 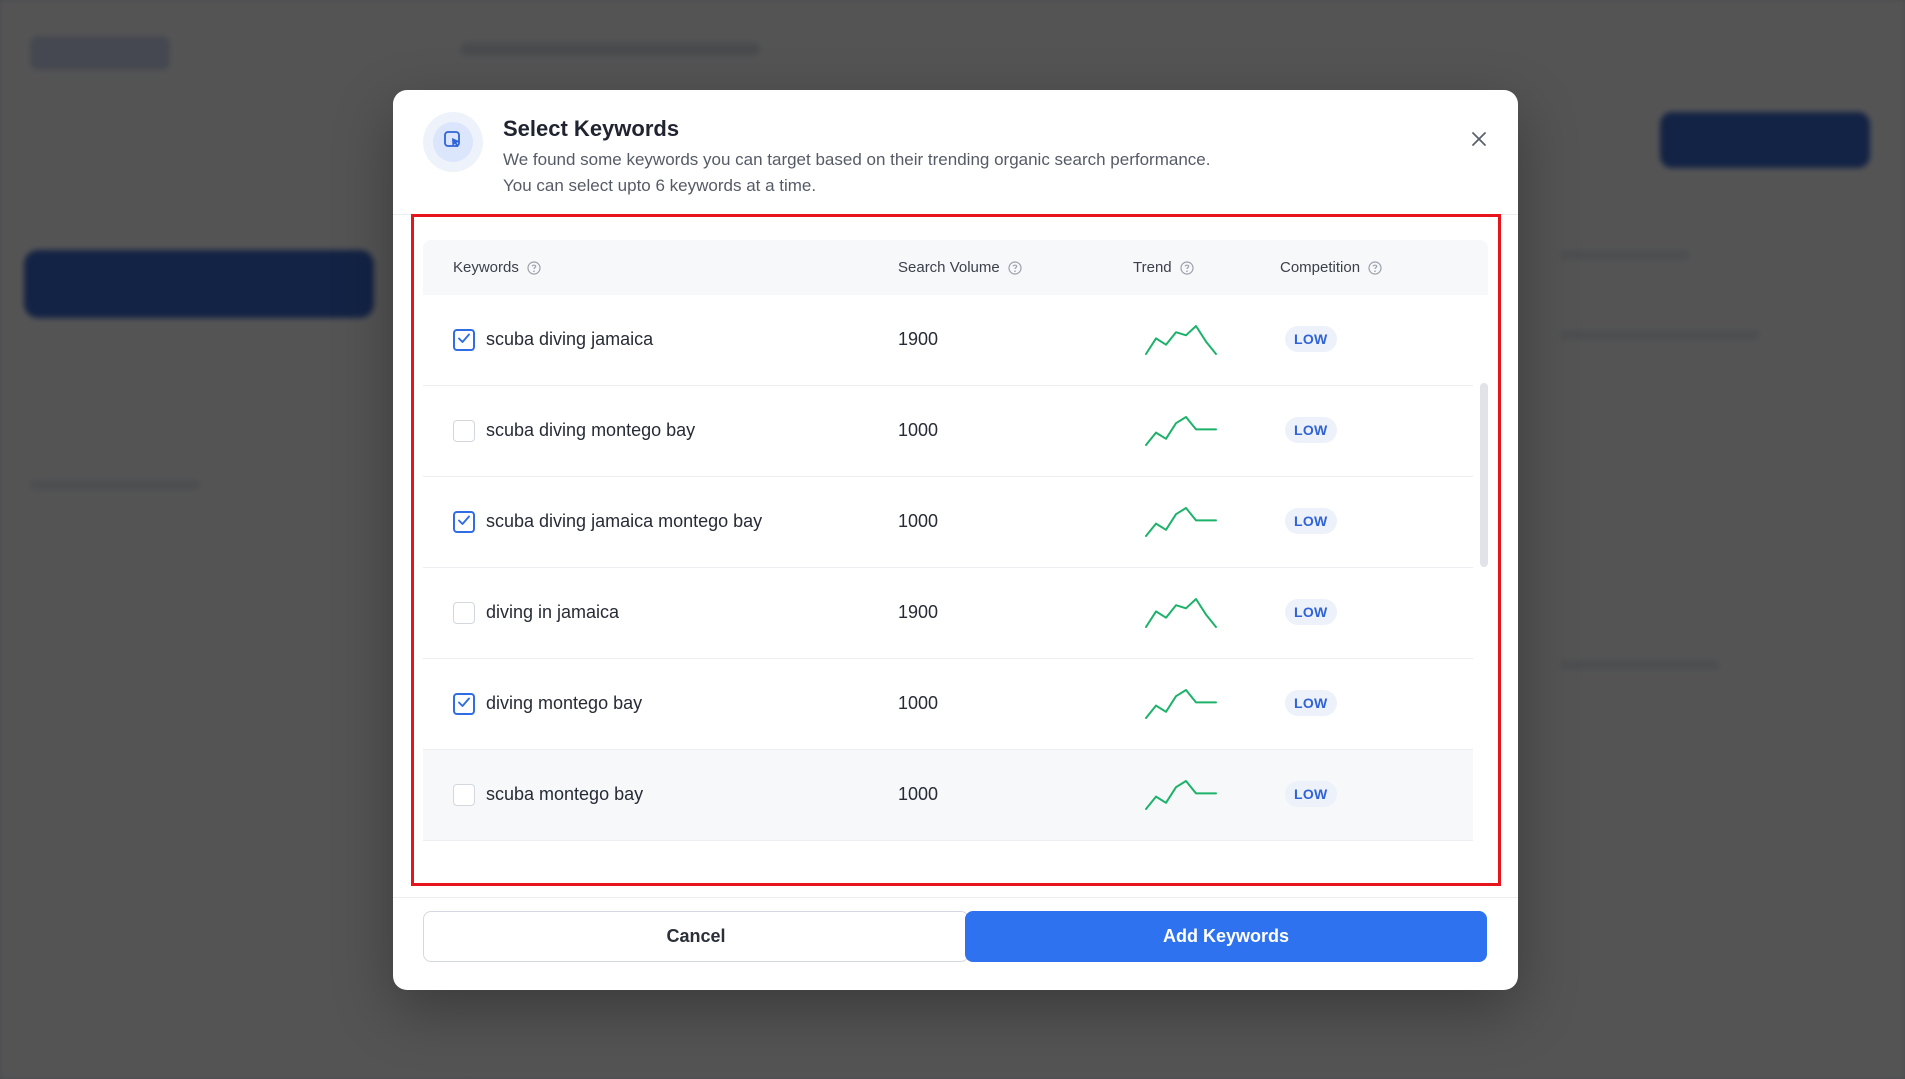 What do you see at coordinates (696, 936) in the screenshot?
I see `cancel-button: Cancel` at bounding box center [696, 936].